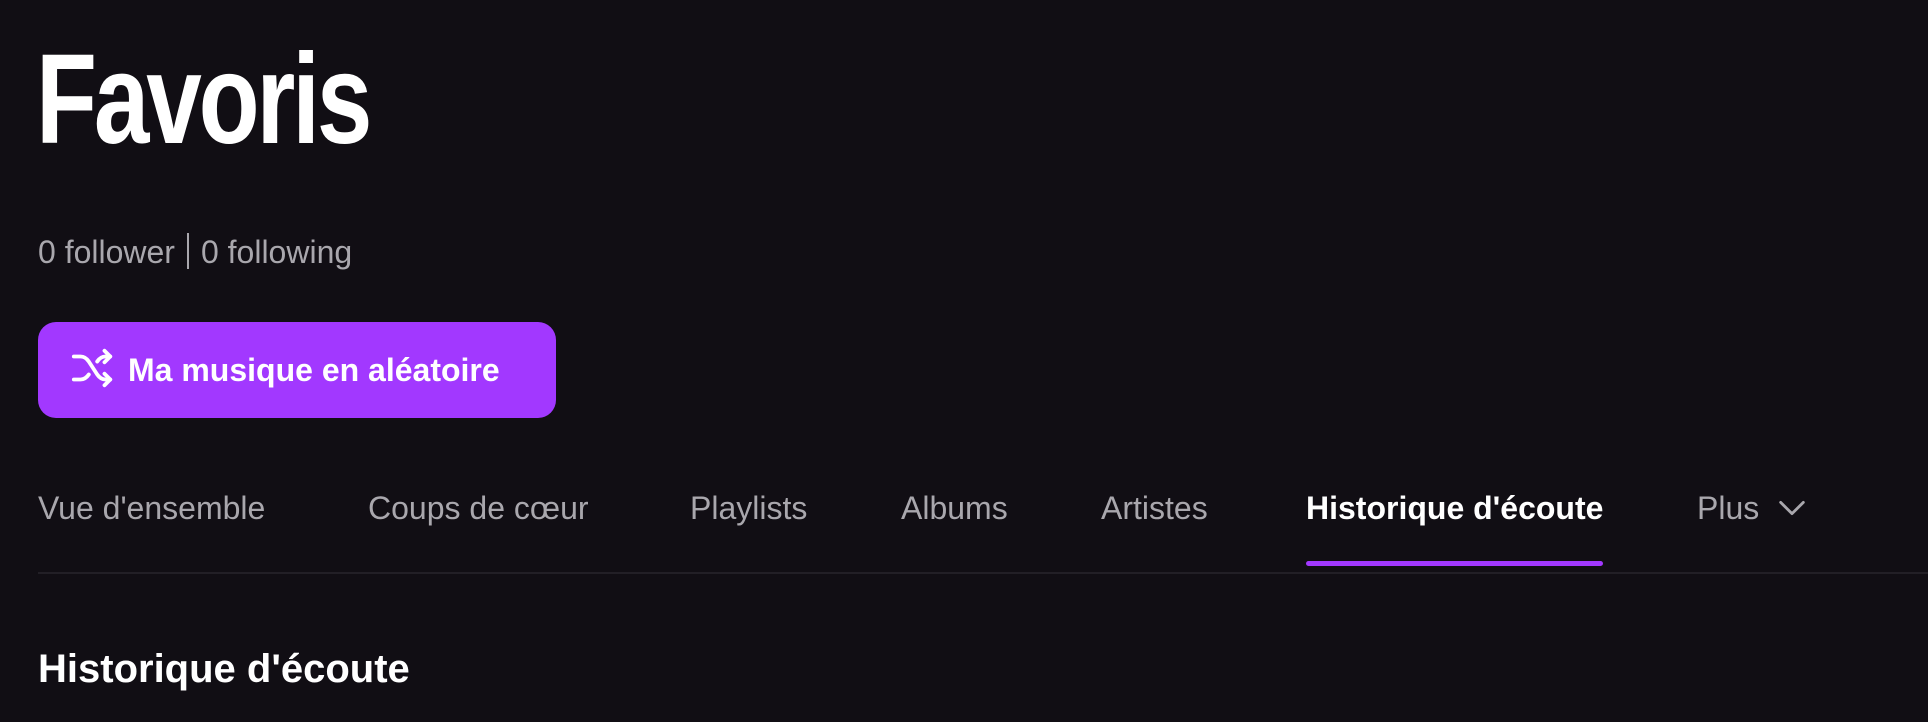  Describe the element at coordinates (187, 251) in the screenshot. I see `divider` at that location.